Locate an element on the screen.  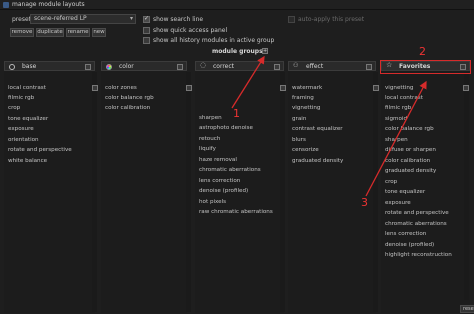
module-name: retouch is located at coordinates (210, 139).